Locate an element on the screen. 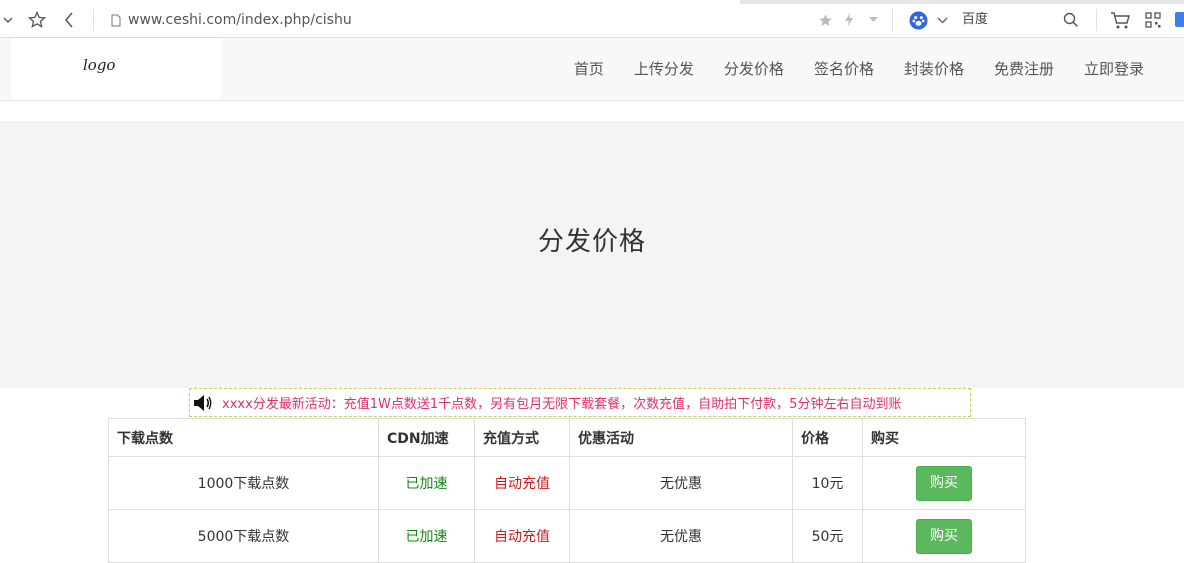  nav-item-register: 免费注册 is located at coordinates (1024, 68).